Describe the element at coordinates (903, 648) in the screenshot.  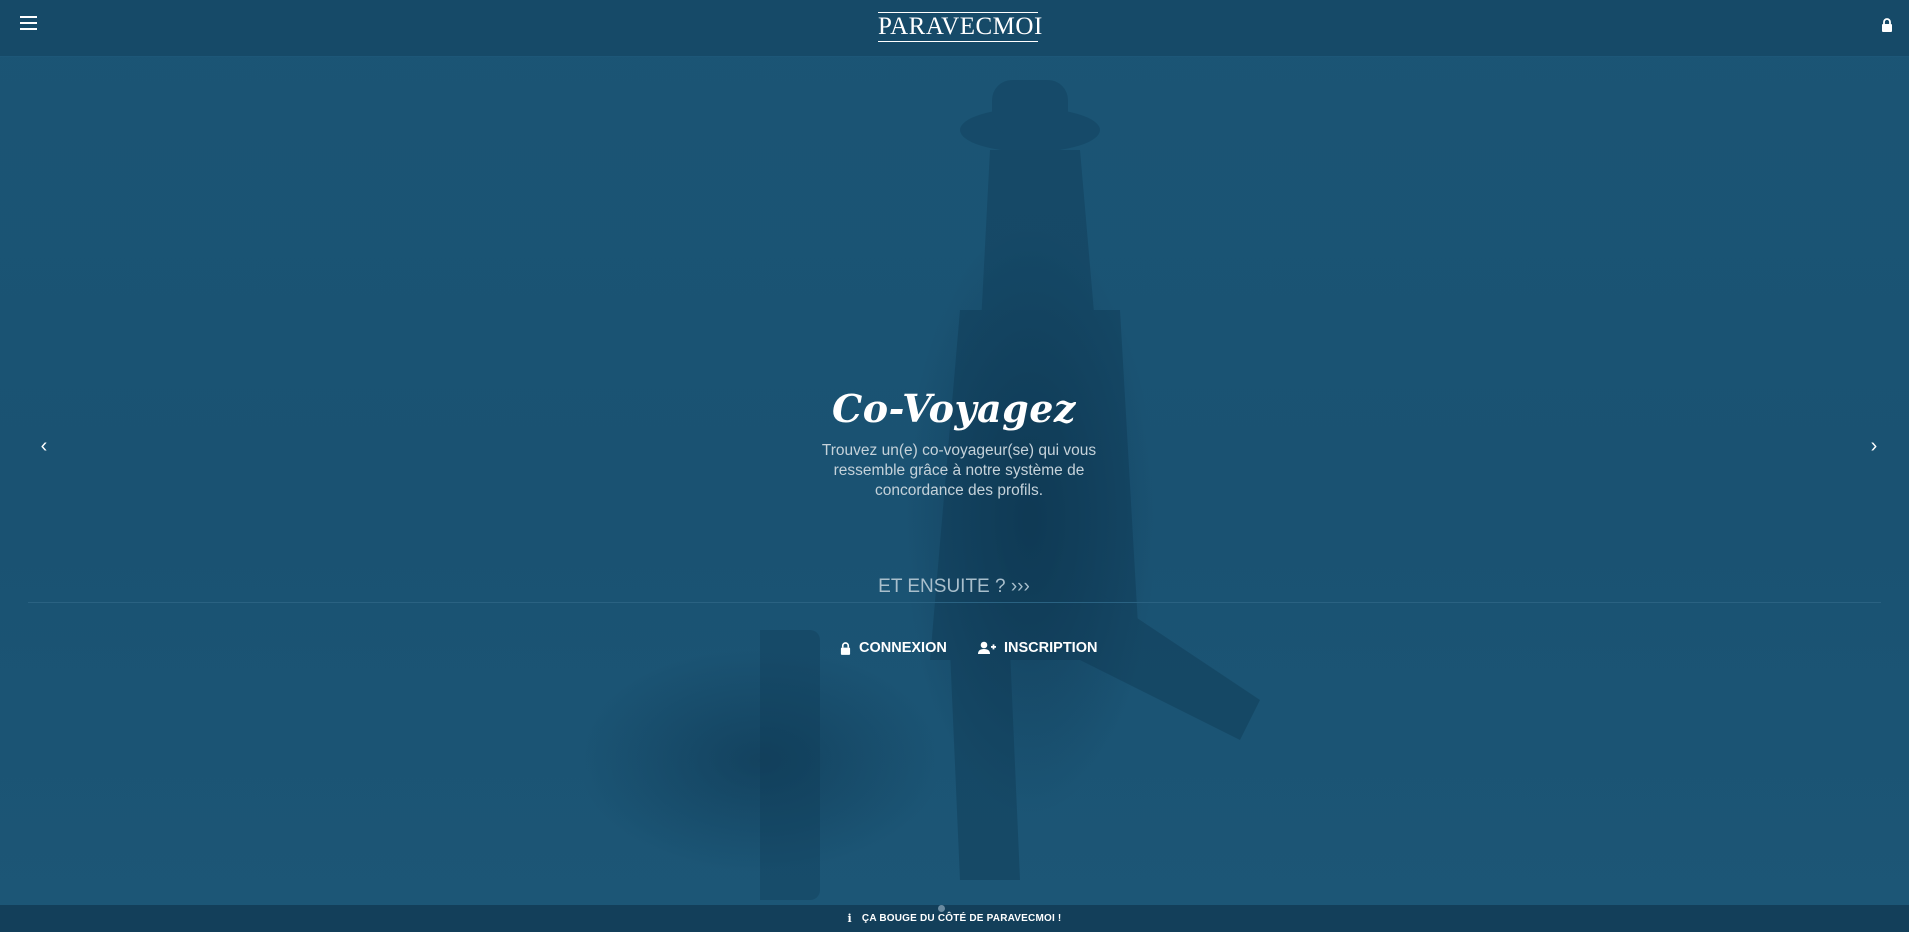
I see `login-label: CONNEXION` at that location.